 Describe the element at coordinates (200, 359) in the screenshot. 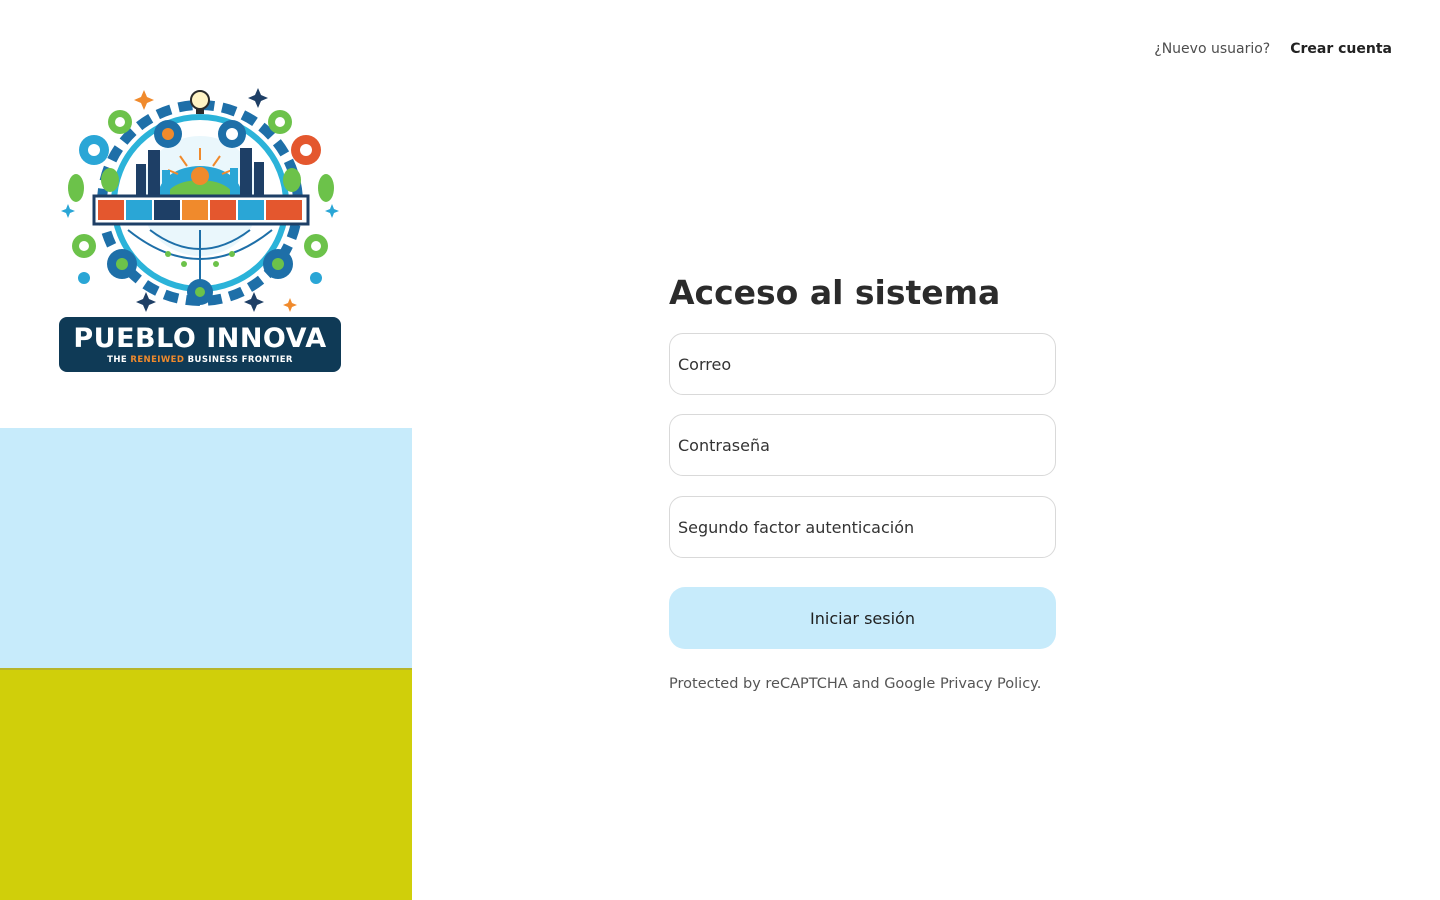

I see `logo-tagline: THE RENEIWED BUSINESS FRONTIER` at that location.